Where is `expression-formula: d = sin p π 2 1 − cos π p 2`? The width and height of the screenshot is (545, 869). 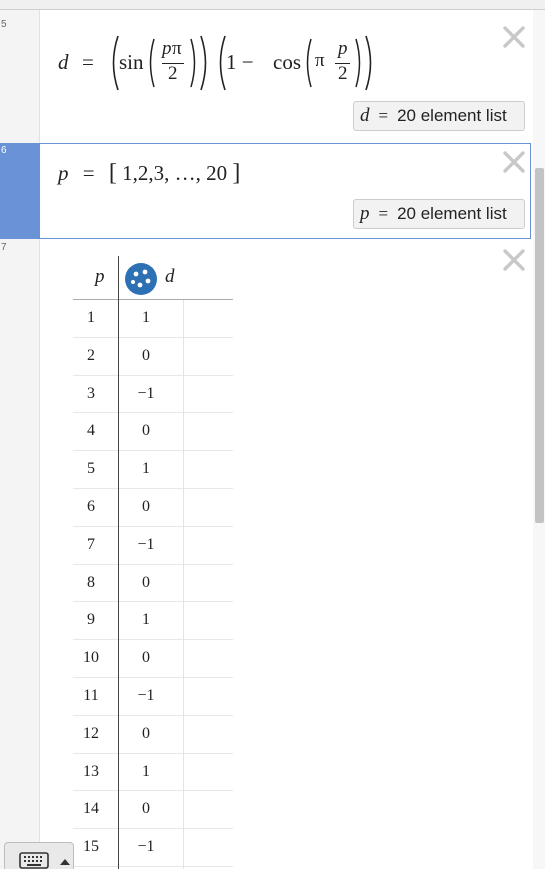 expression-formula: d = sin p π 2 1 − cos π p 2 is located at coordinates (223, 64).